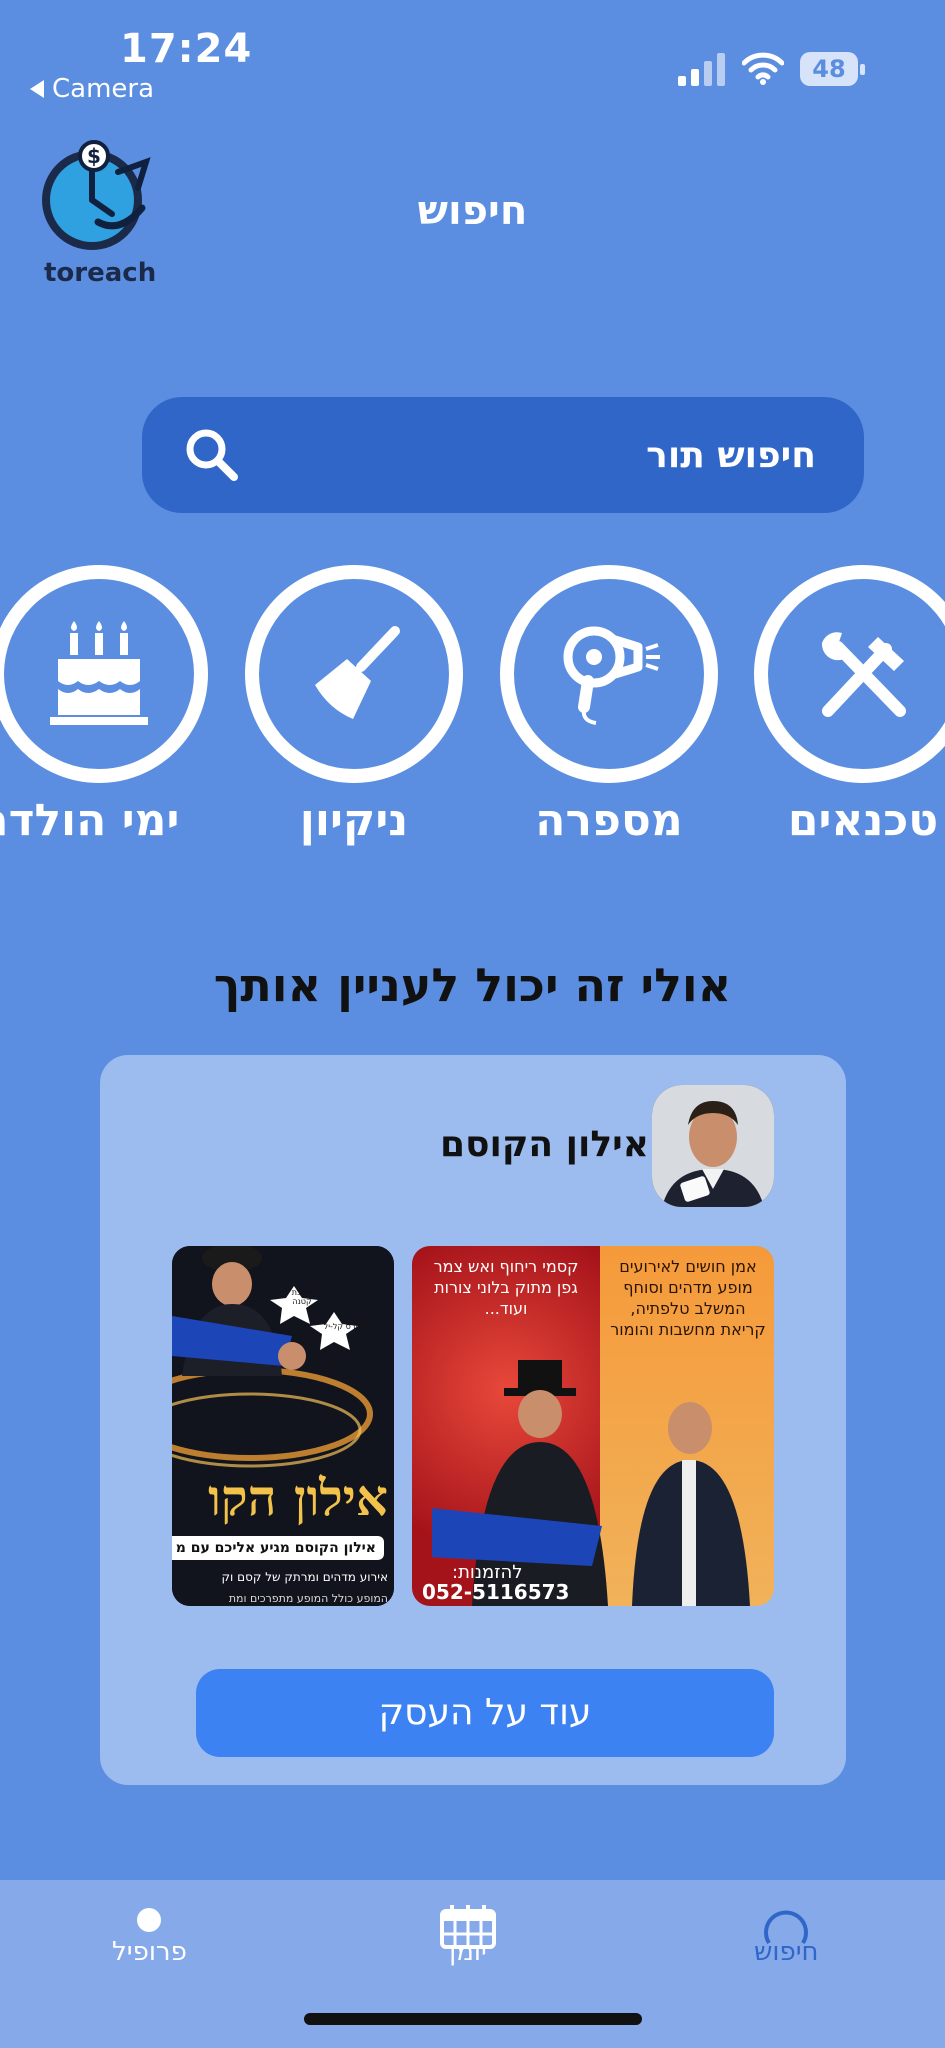 The width and height of the screenshot is (945, 2048). What do you see at coordinates (473, 2019) in the screenshot?
I see `home-indicator` at bounding box center [473, 2019].